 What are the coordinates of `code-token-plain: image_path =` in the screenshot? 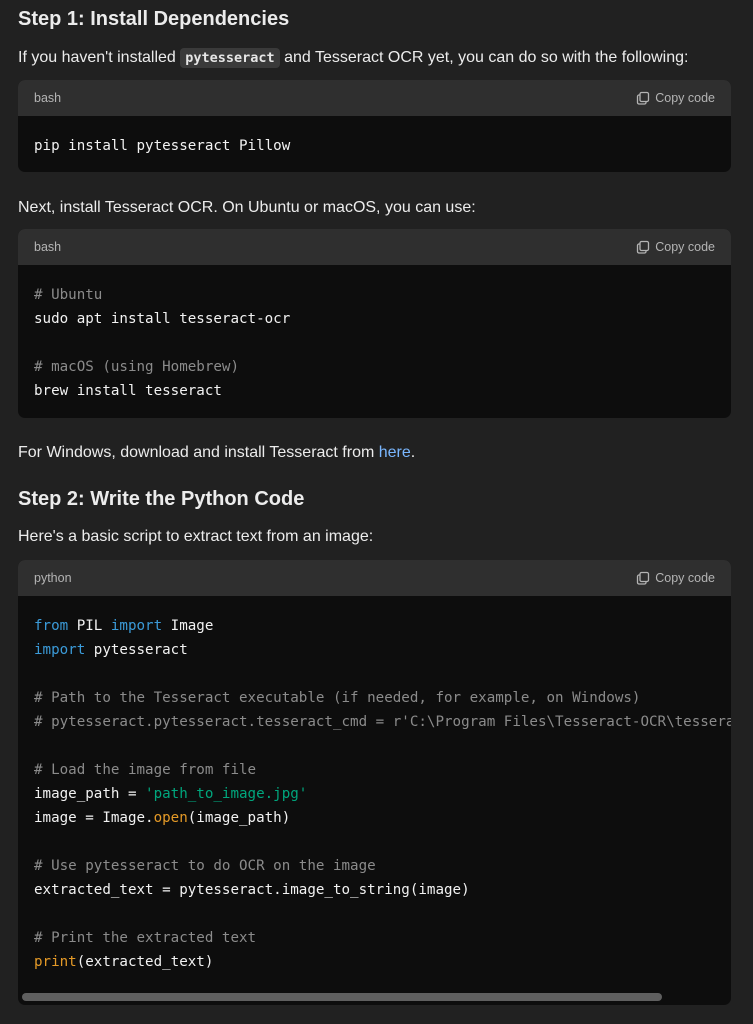 It's located at (90, 794).